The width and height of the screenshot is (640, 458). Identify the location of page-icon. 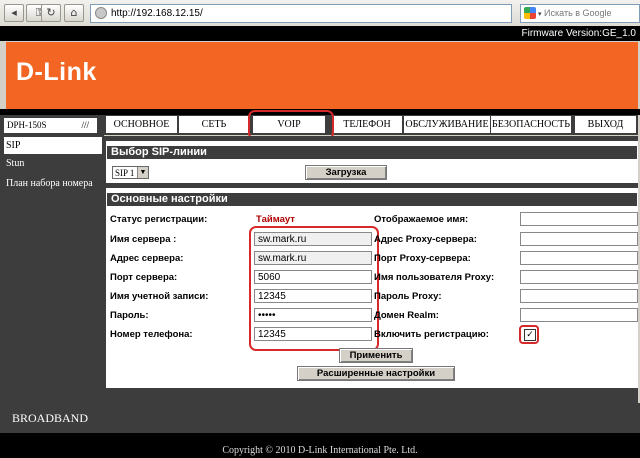
(101, 13).